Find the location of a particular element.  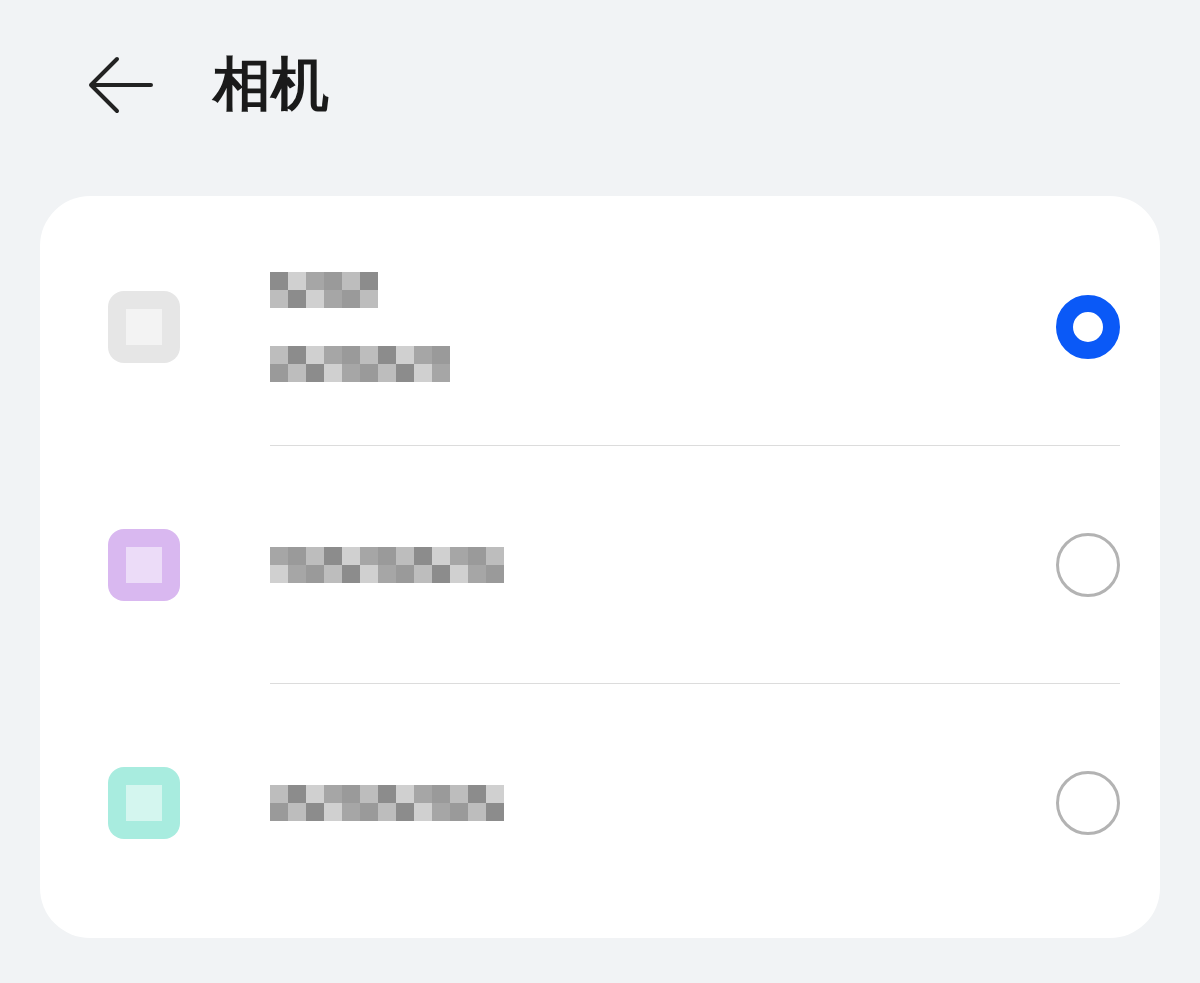

back-arrow-icon is located at coordinates (120, 85).